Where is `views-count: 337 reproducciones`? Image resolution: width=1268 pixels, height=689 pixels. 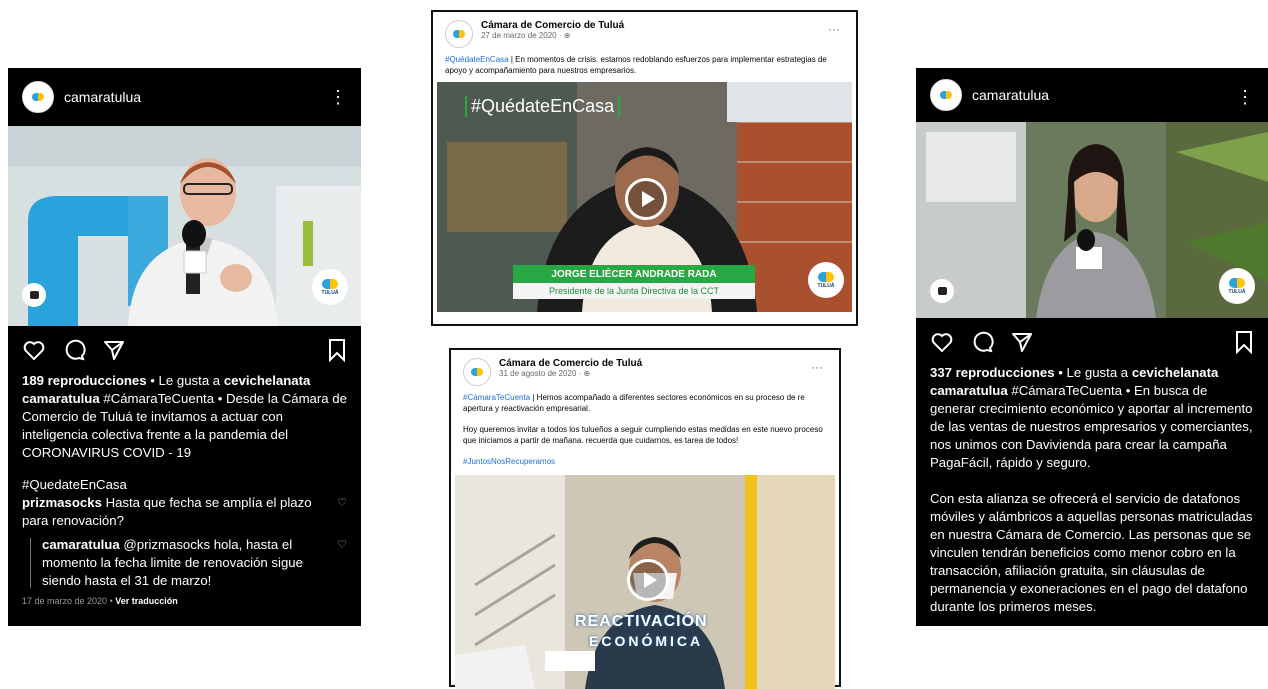 views-count: 337 reproducciones is located at coordinates (992, 372).